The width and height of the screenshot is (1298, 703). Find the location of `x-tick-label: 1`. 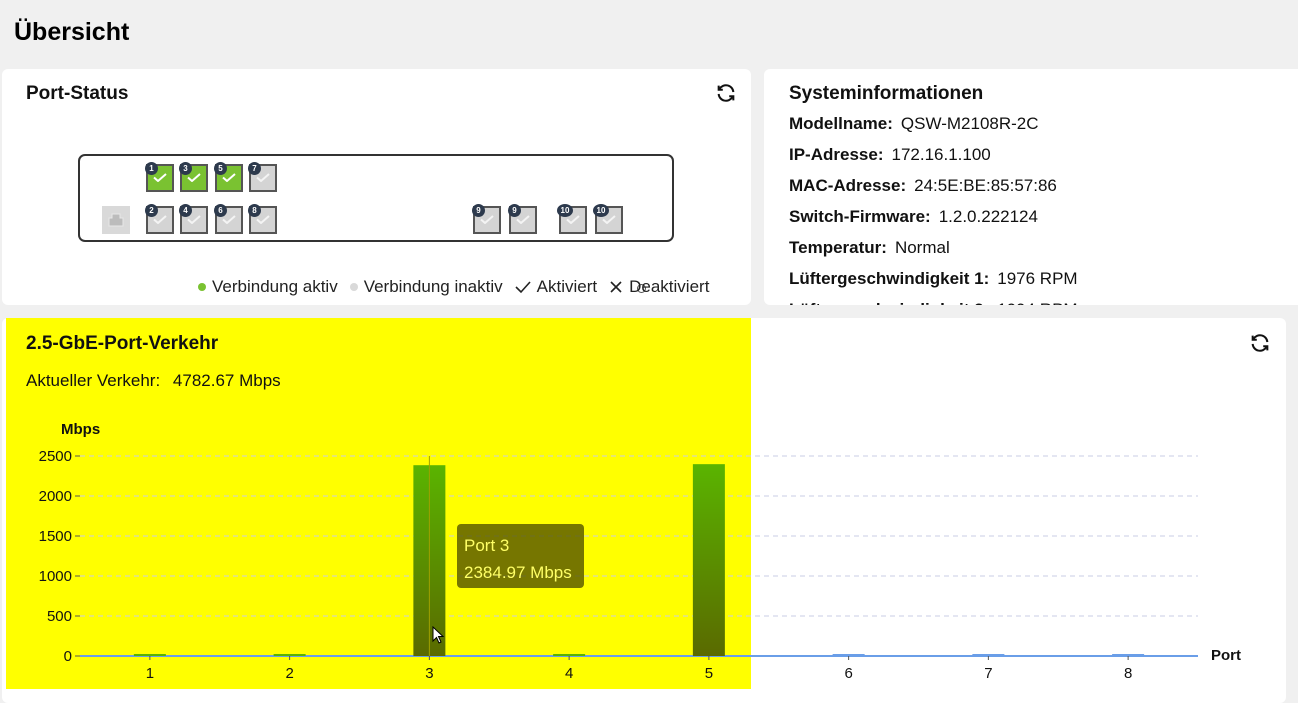

x-tick-label: 1 is located at coordinates (150, 673).